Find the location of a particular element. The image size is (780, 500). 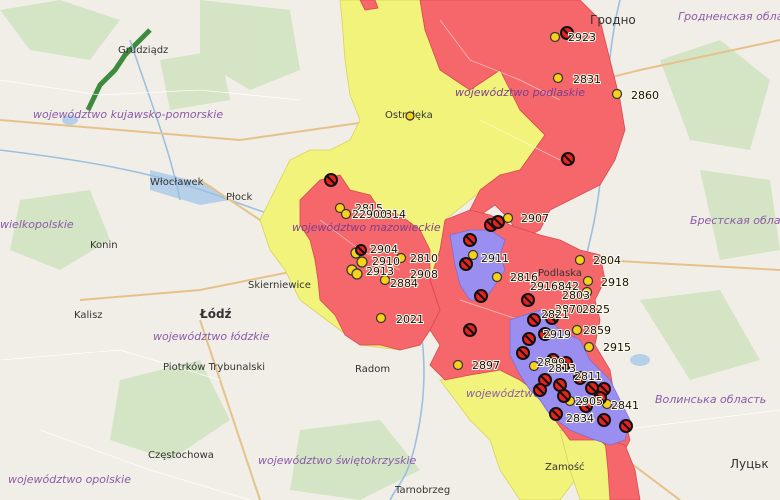

marker-label: 2860 is located at coordinates (645, 95).